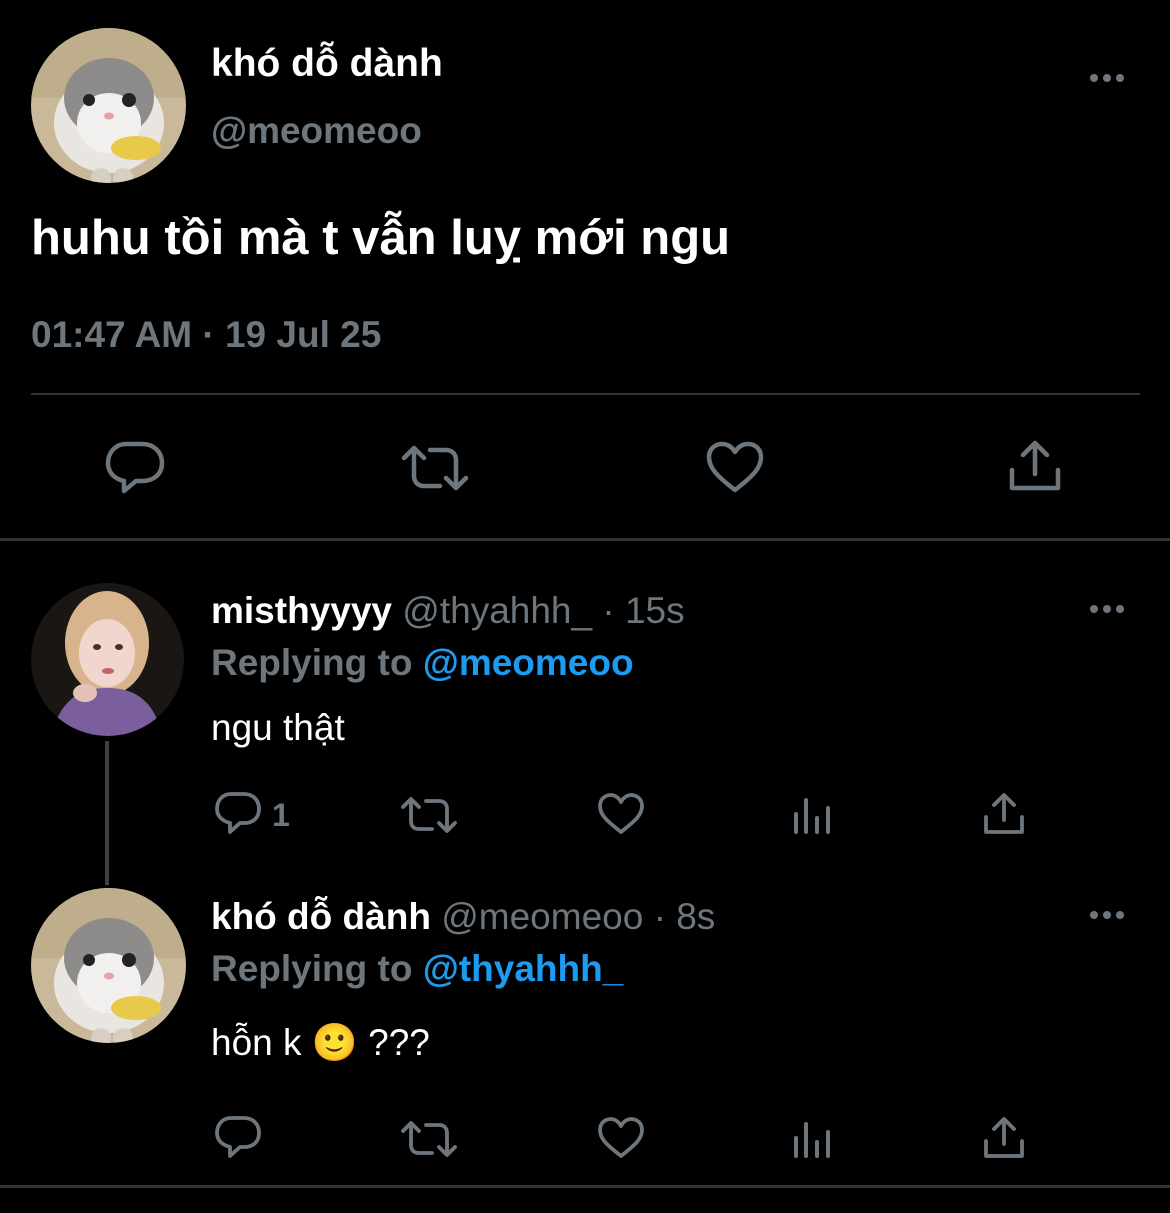 This screenshot has width=1170, height=1213. I want to click on handle-time: @meomeoo · 8s, so click(578, 916).